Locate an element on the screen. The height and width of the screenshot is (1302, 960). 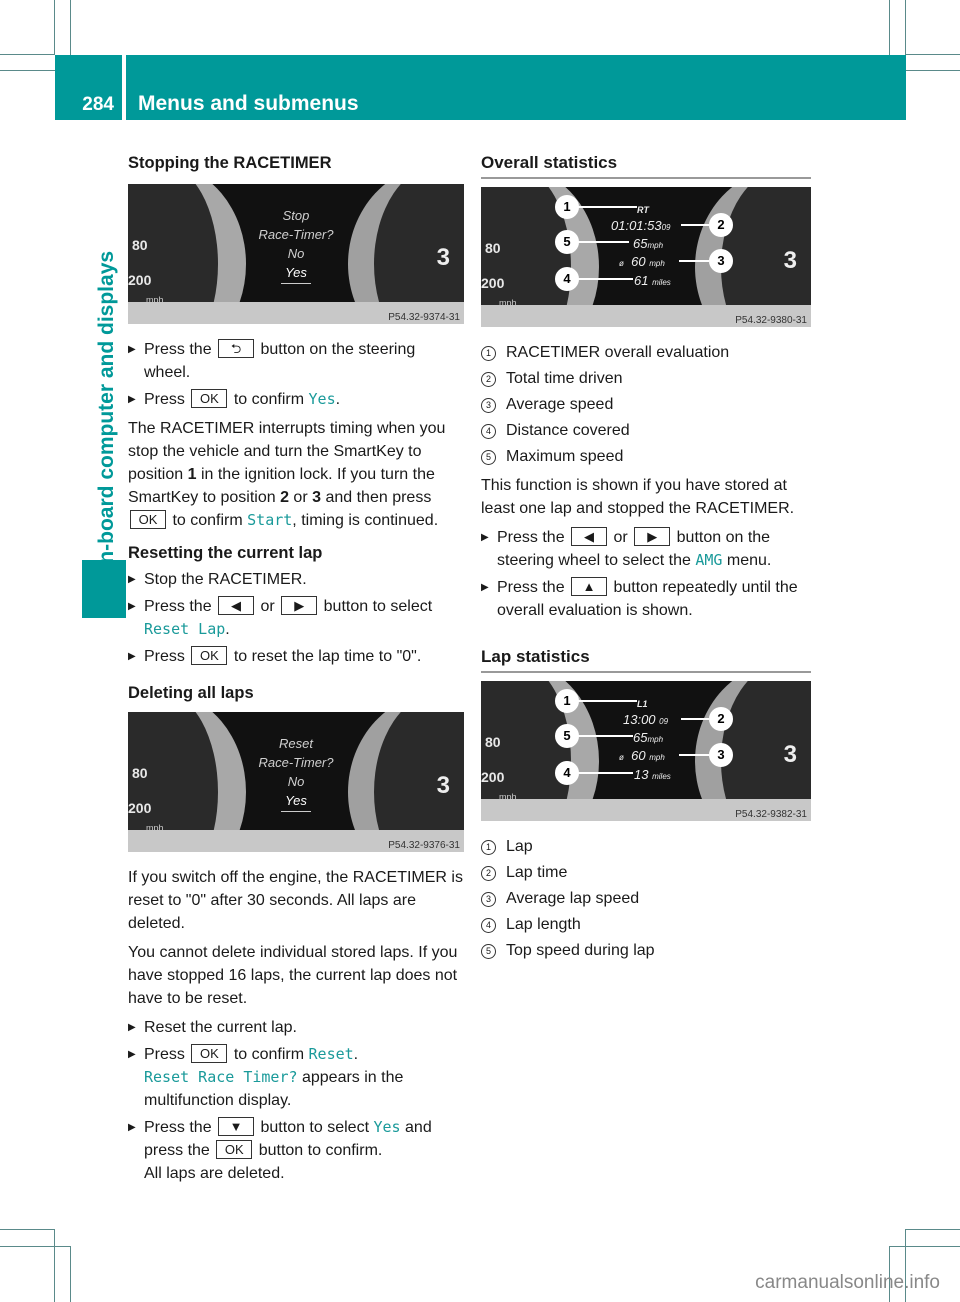
stat-distance: 61 miles is located at coordinates (652, 280).